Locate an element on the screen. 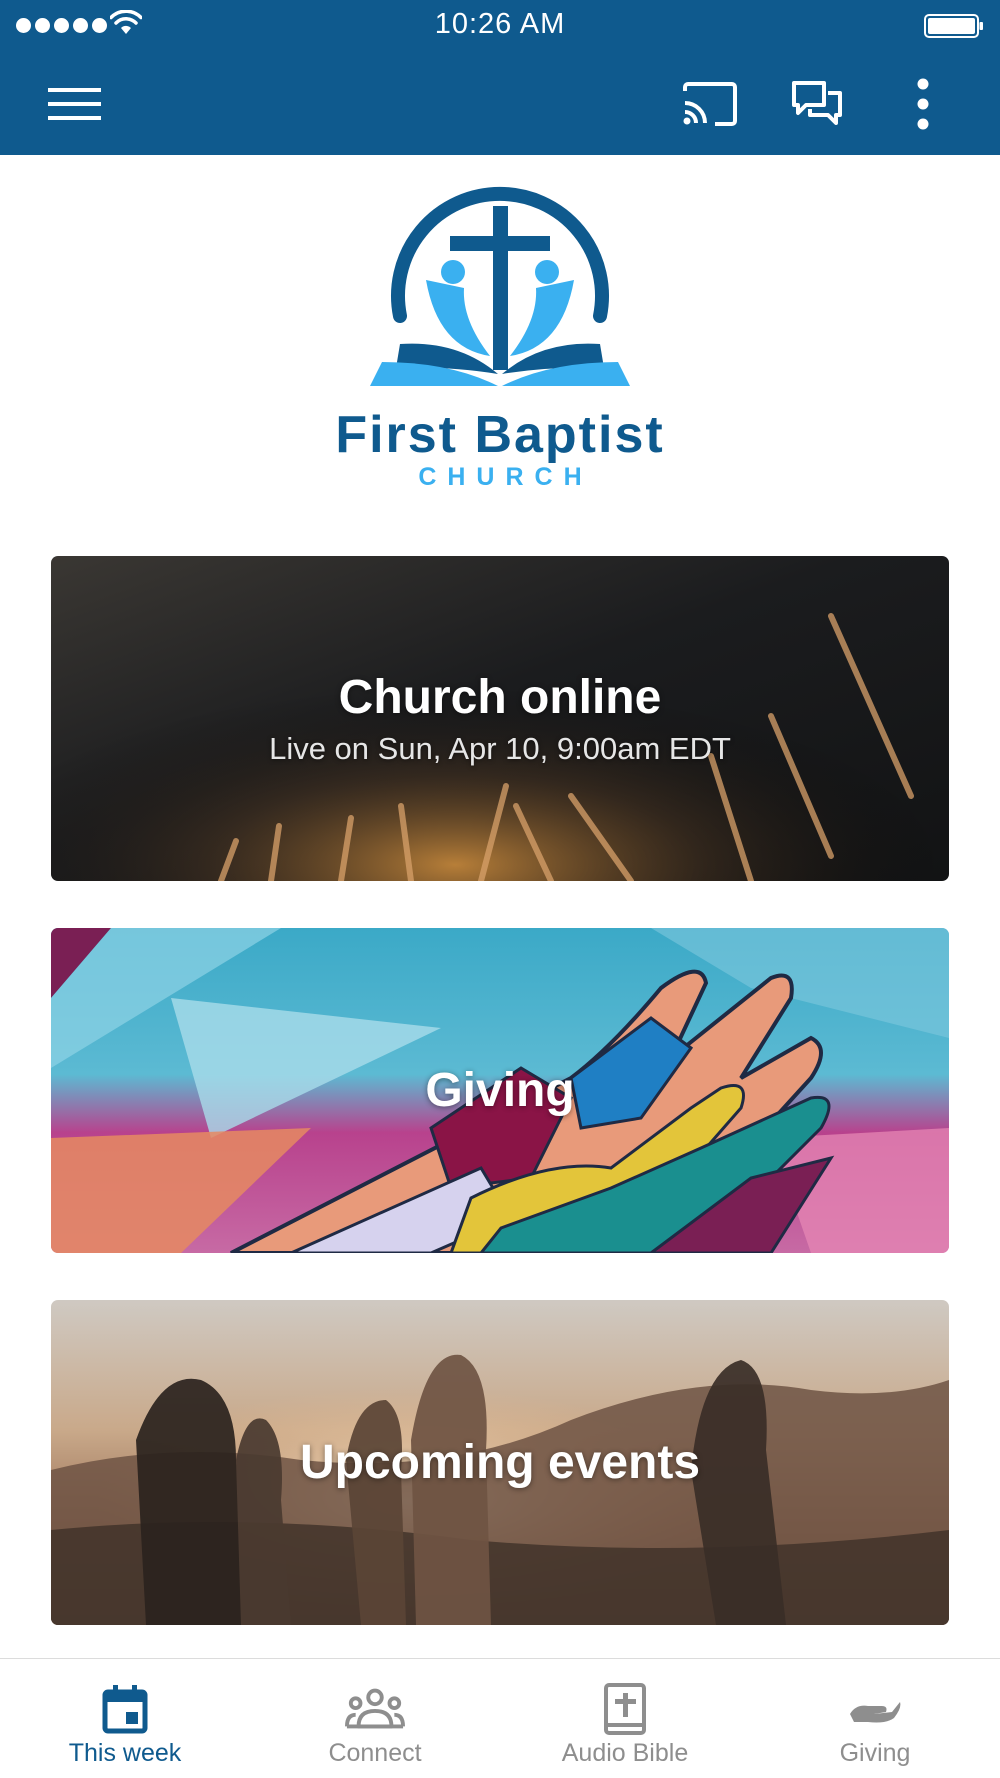  app-bar is located at coordinates (500, 103).